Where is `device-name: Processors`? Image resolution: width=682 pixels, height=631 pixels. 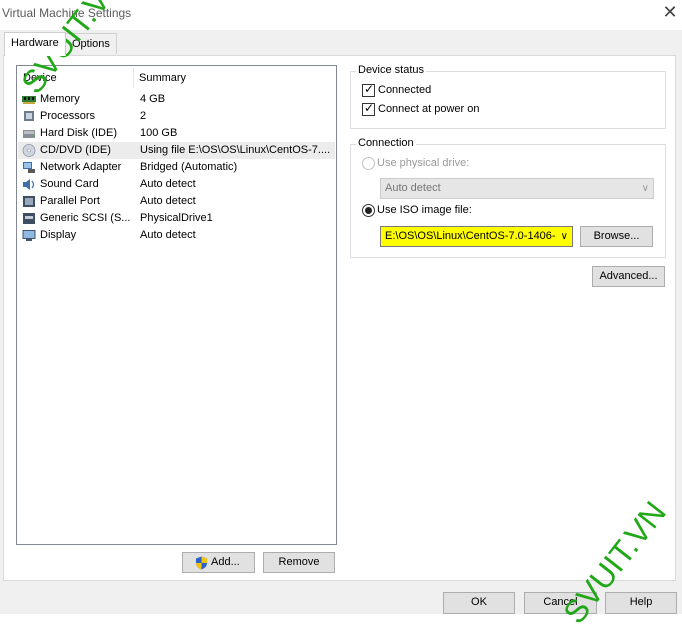
device-name: Processors is located at coordinates (68, 116).